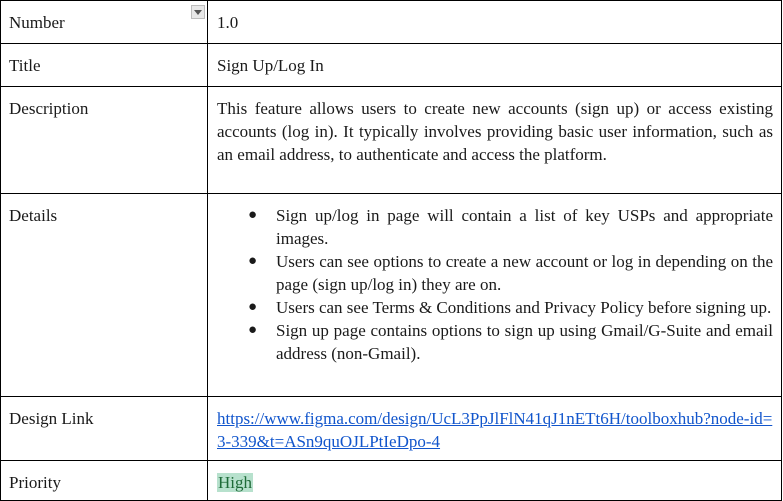 The image size is (783, 501). I want to click on table-row-title: Title Sign Up/Log In, so click(391, 65).